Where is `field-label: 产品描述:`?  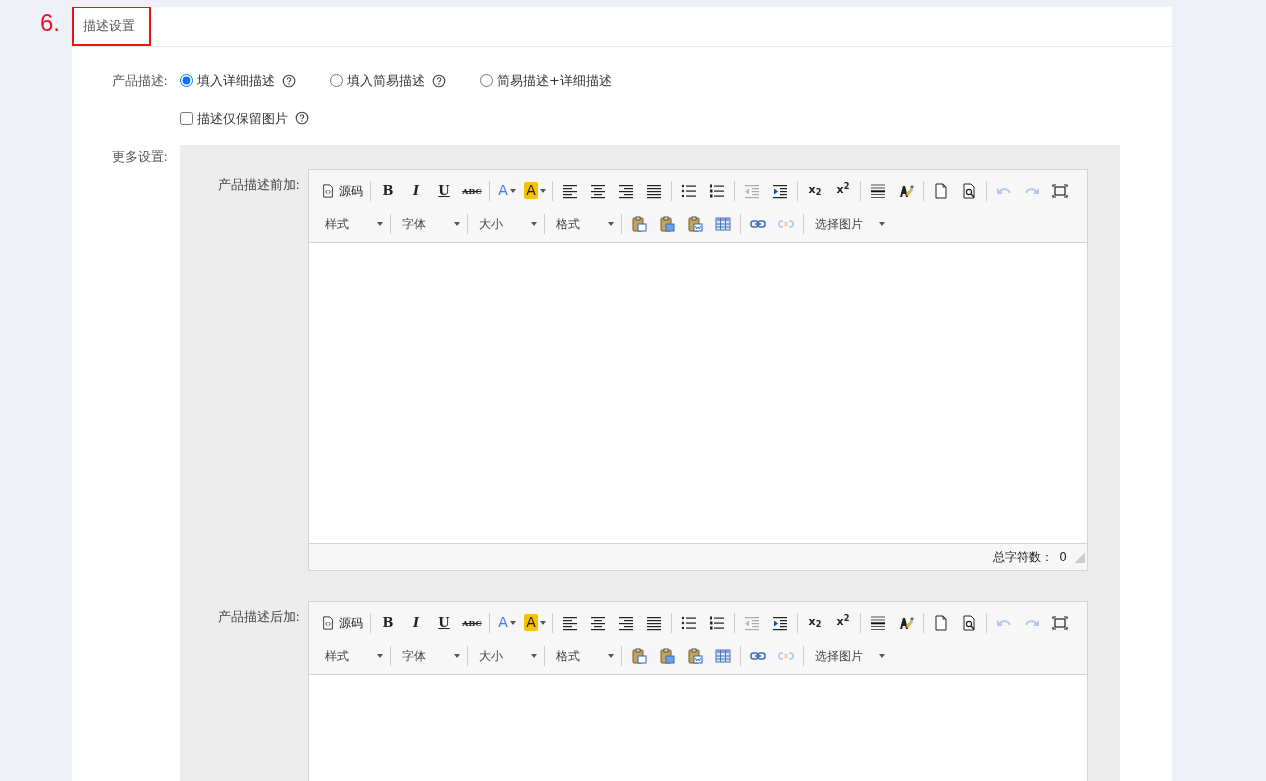
field-label: 产品描述: is located at coordinates (139, 81).